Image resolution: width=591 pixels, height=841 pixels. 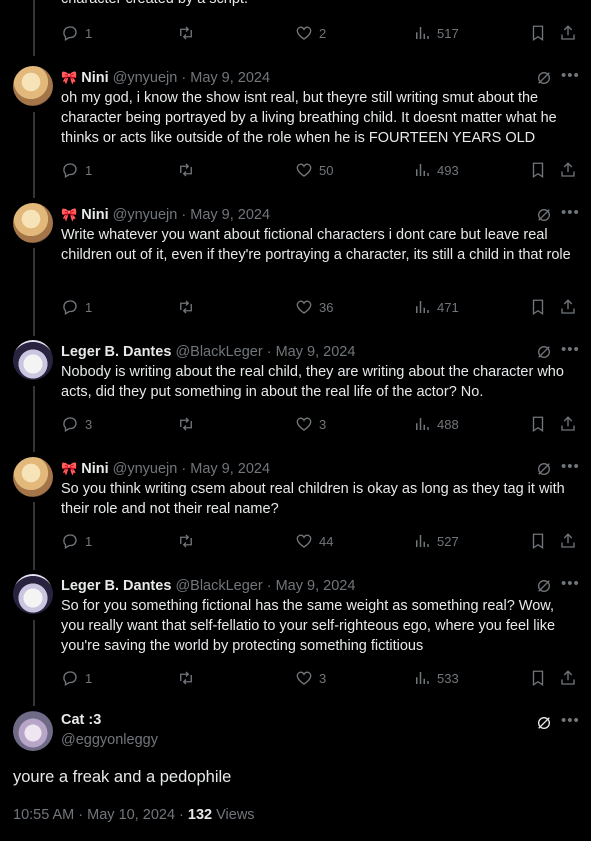 What do you see at coordinates (422, 33) in the screenshot?
I see `views-icon` at bounding box center [422, 33].